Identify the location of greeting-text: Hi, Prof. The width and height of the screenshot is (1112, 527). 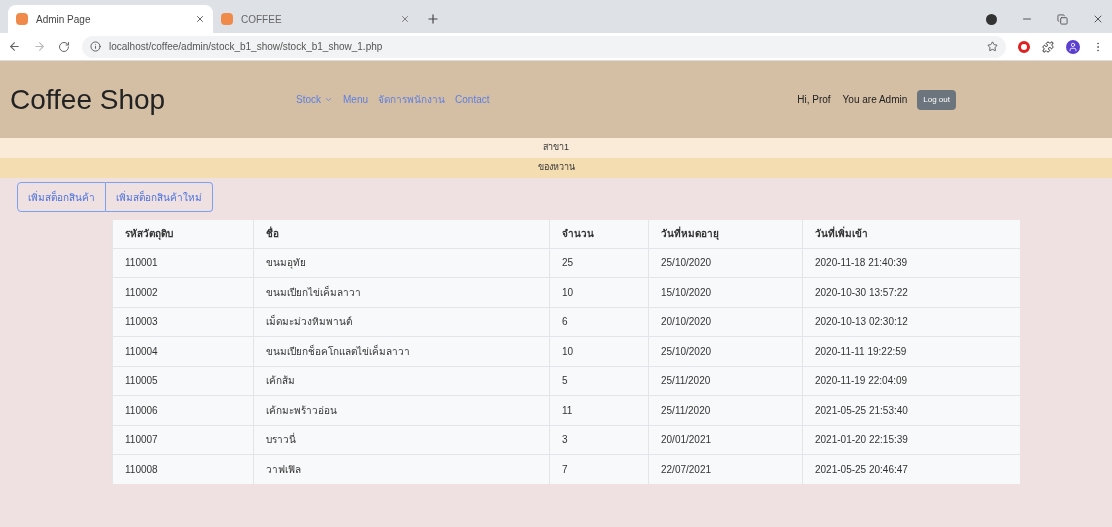
(814, 100).